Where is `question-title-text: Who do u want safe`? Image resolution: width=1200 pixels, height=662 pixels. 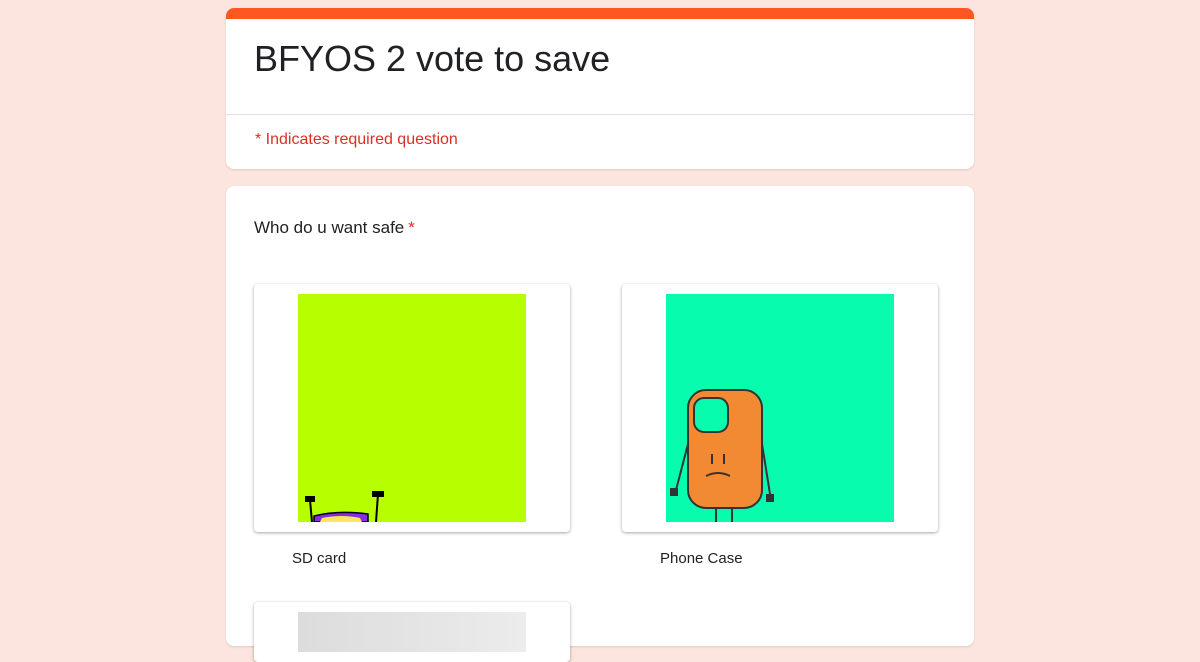 question-title-text: Who do u want safe is located at coordinates (329, 227).